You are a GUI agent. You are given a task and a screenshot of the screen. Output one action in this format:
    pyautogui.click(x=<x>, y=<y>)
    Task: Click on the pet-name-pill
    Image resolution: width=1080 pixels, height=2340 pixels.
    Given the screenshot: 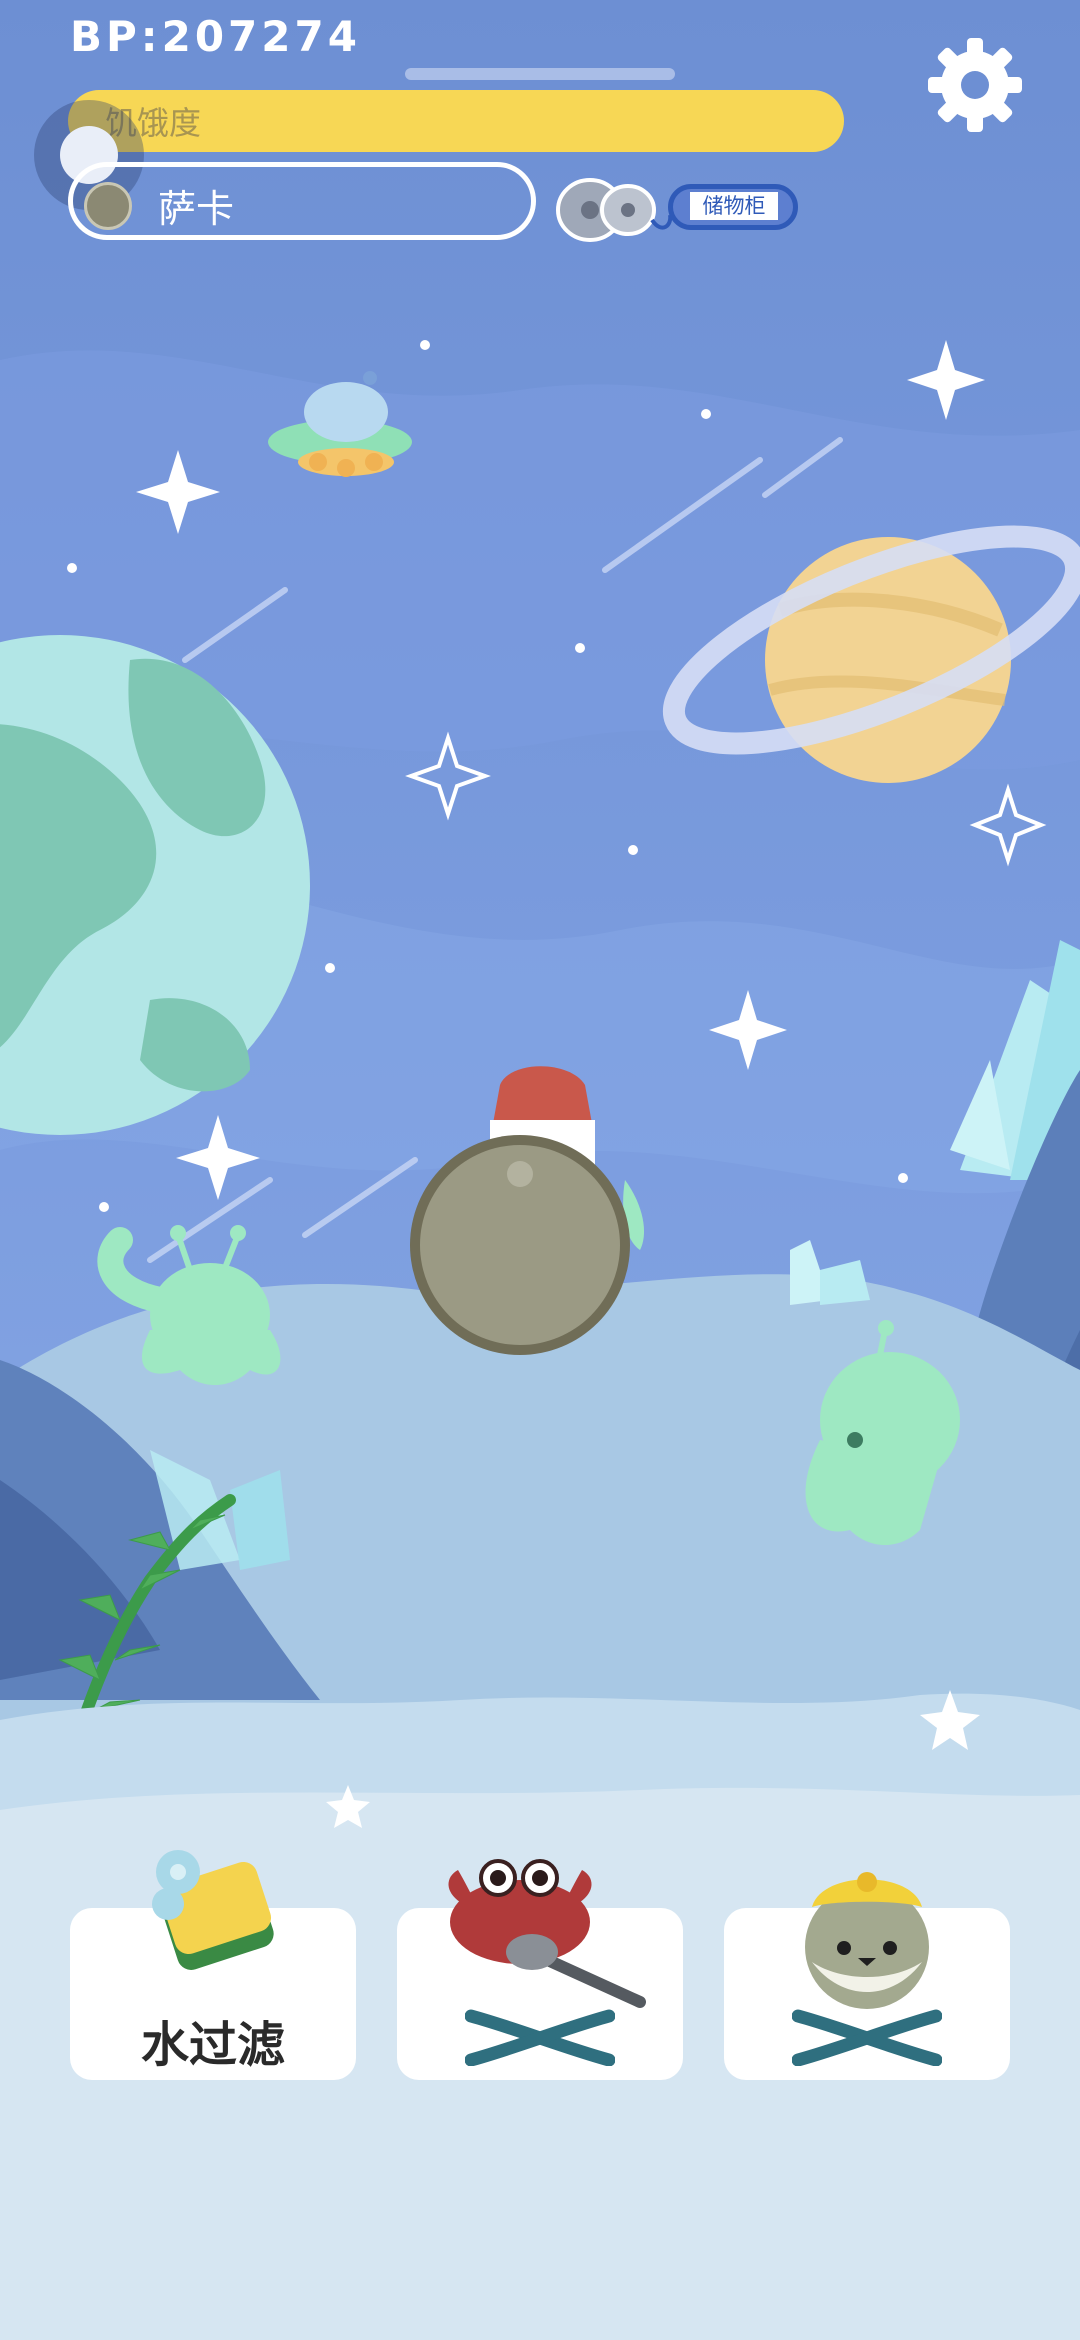 What is the action you would take?
    pyautogui.click(x=302, y=201)
    